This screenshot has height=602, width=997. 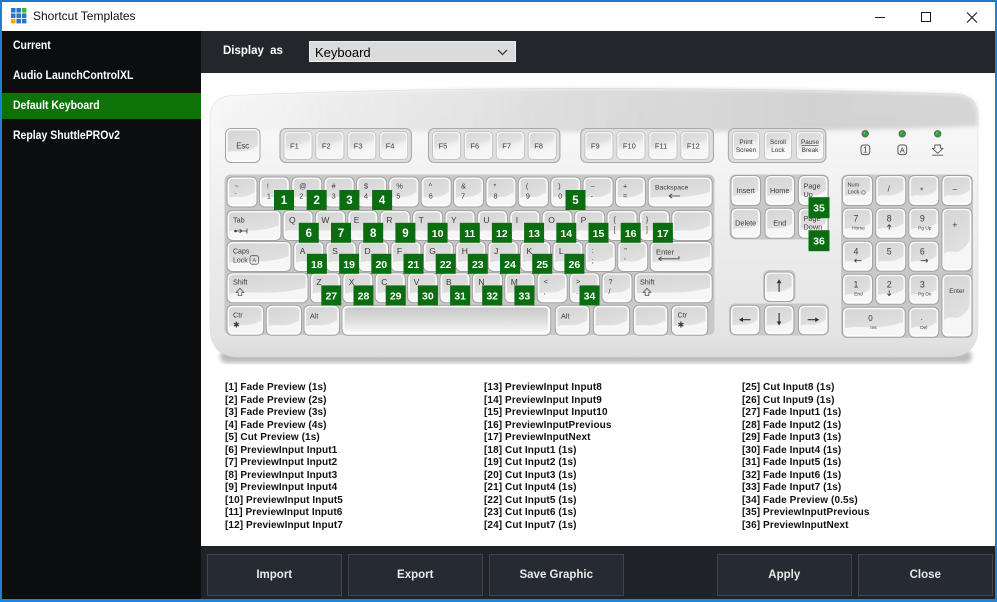 What do you see at coordinates (693, 146) in the screenshot?
I see `svg-text: F12` at bounding box center [693, 146].